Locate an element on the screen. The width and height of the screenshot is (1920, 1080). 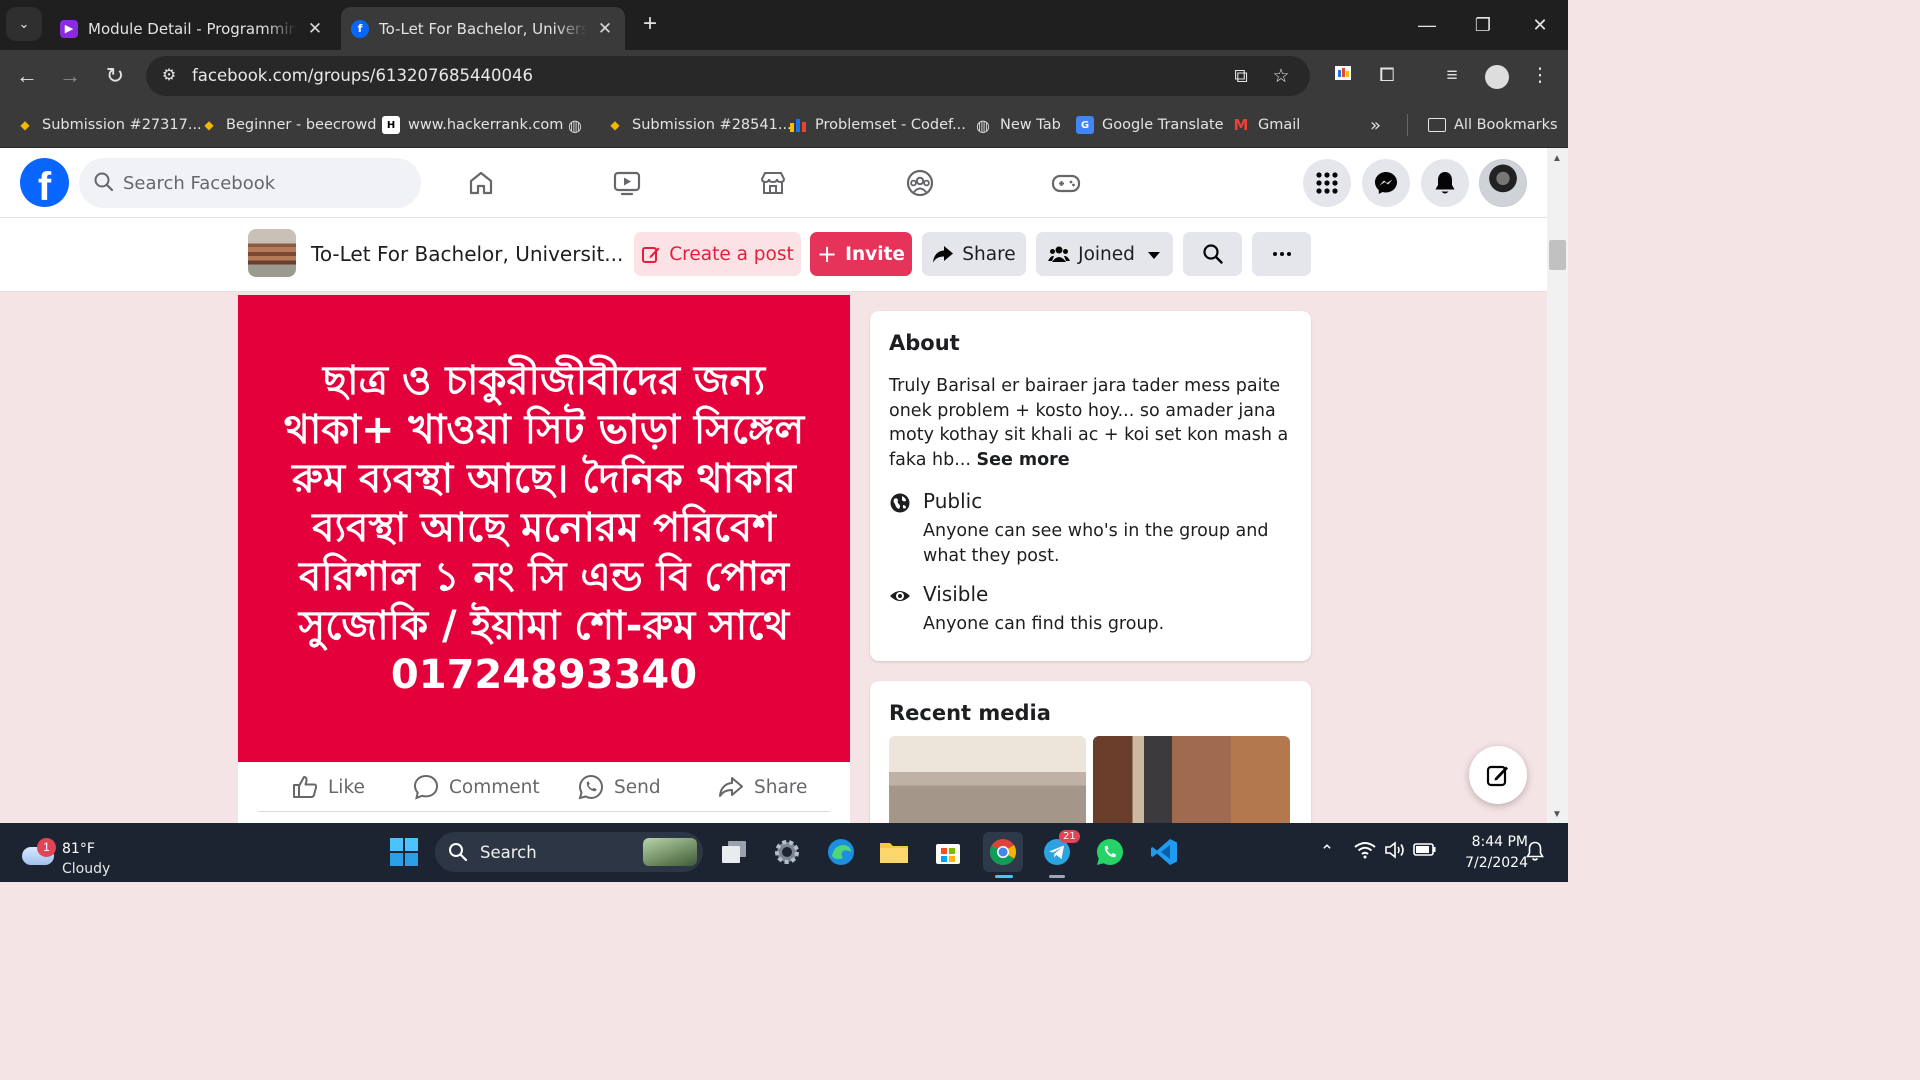
wifi-icon is located at coordinates (1365, 852).